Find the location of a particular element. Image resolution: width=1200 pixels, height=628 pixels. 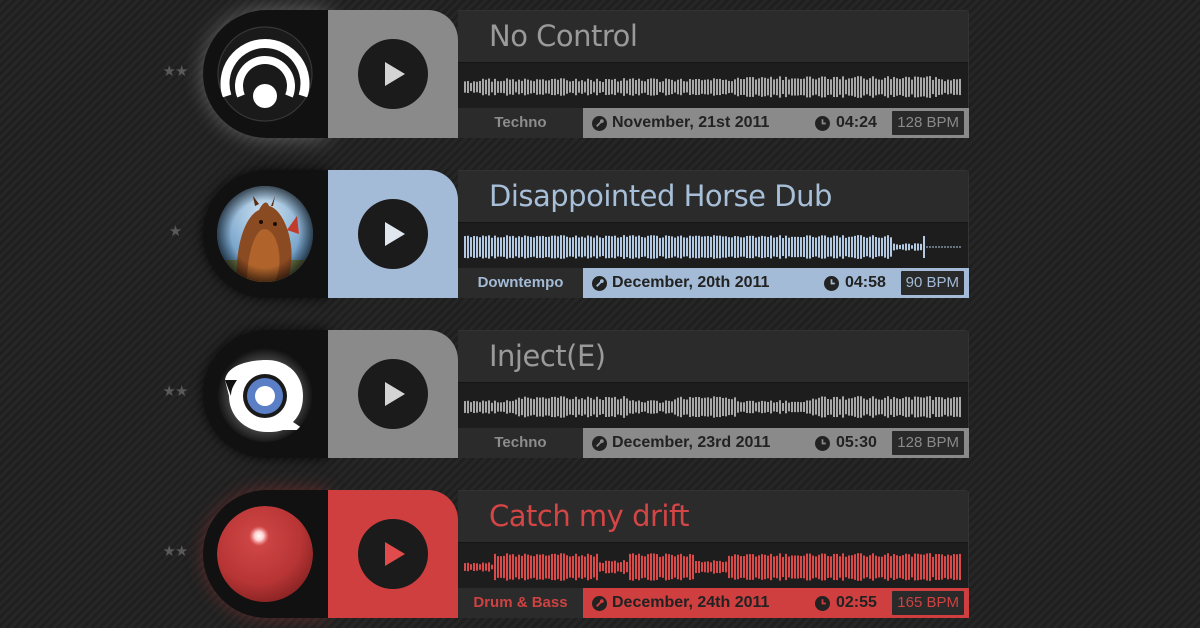

genre-tag: Downtempo is located at coordinates (520, 283).